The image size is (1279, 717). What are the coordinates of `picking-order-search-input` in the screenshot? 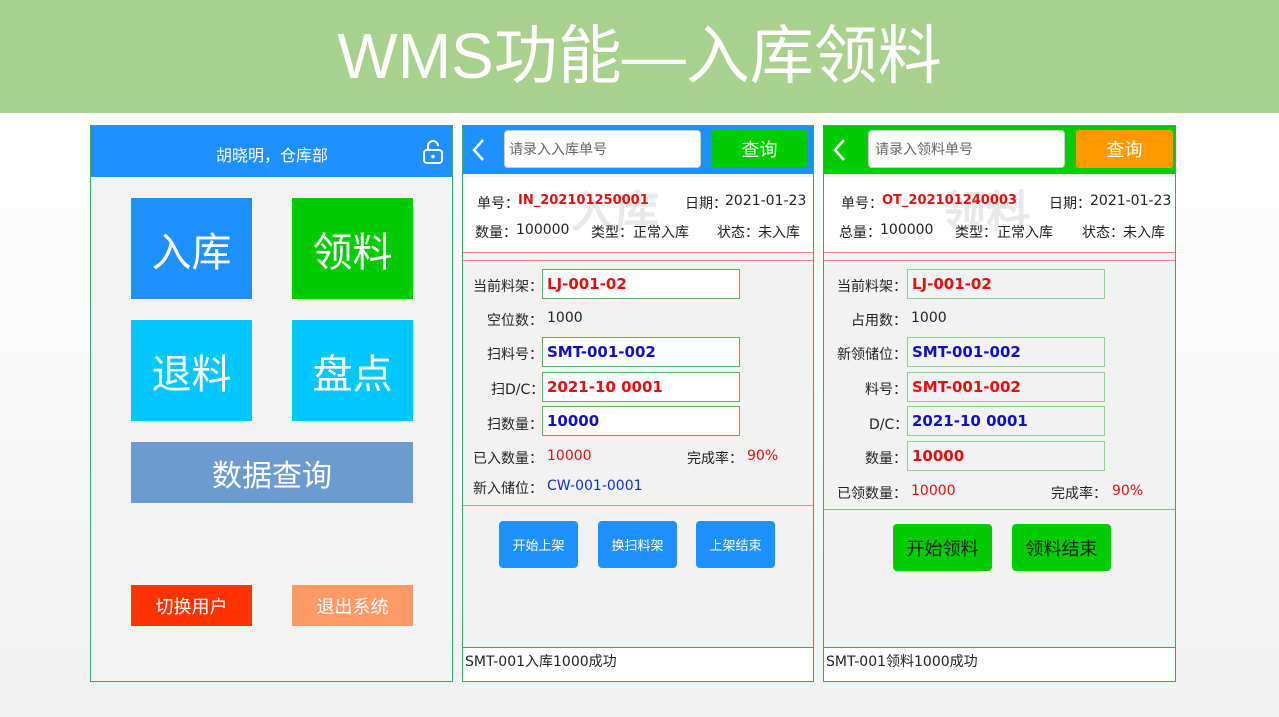 It's located at (966, 149).